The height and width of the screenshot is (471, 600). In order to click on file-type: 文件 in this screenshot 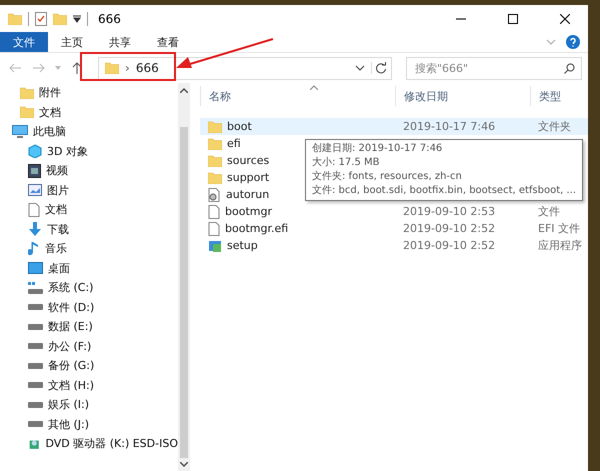, I will do `click(549, 211)`.